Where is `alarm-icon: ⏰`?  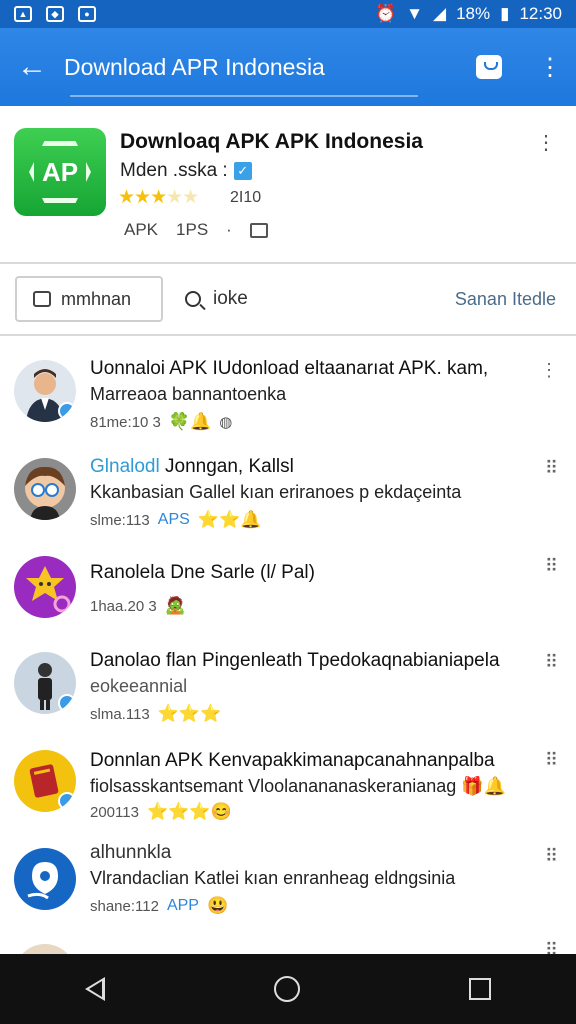
alarm-icon: ⏰ is located at coordinates (385, 13).